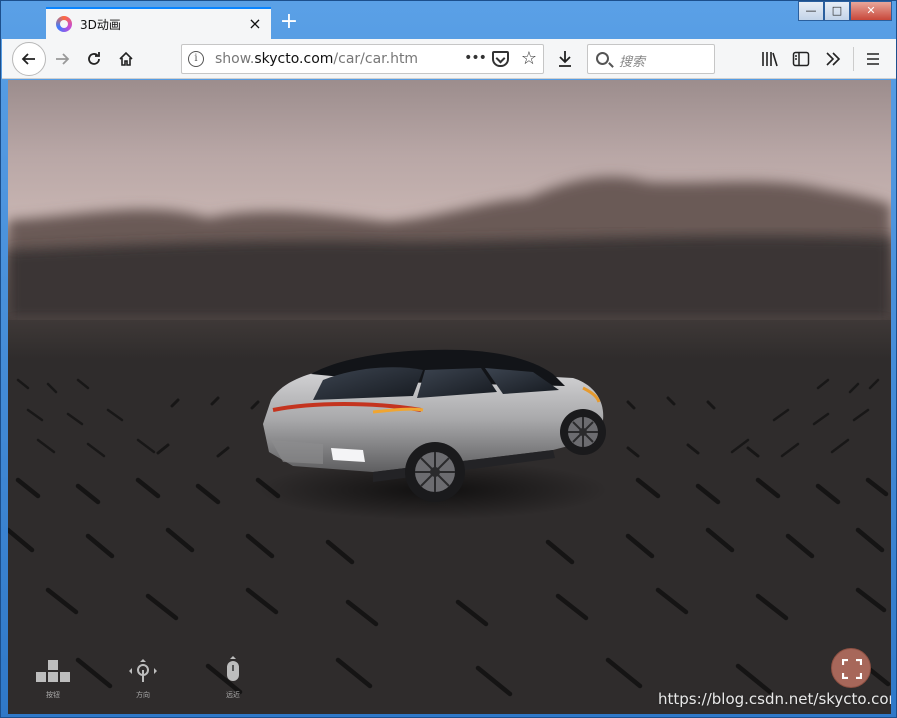  What do you see at coordinates (196, 59) in the screenshot?
I see `site-info-icon: i` at bounding box center [196, 59].